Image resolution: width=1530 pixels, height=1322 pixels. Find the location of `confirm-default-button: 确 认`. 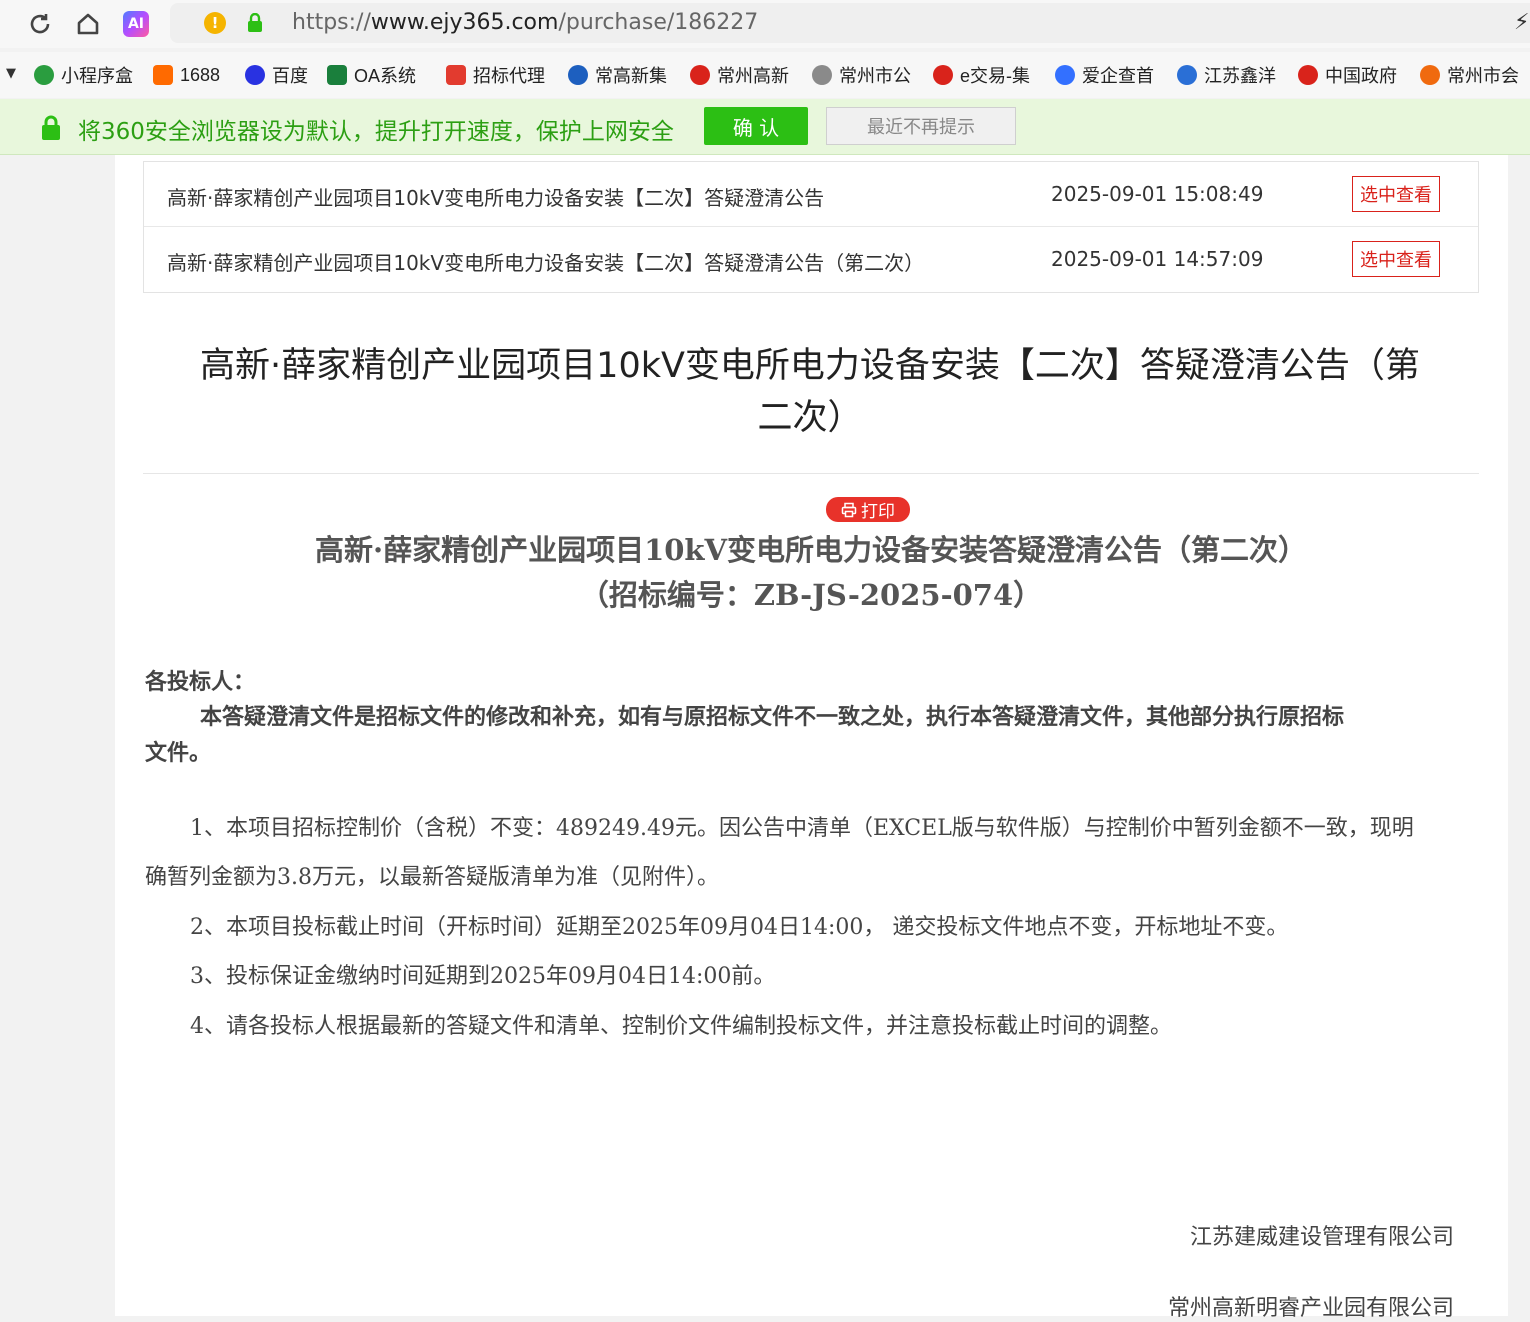

confirm-default-button: 确 认 is located at coordinates (756, 126).